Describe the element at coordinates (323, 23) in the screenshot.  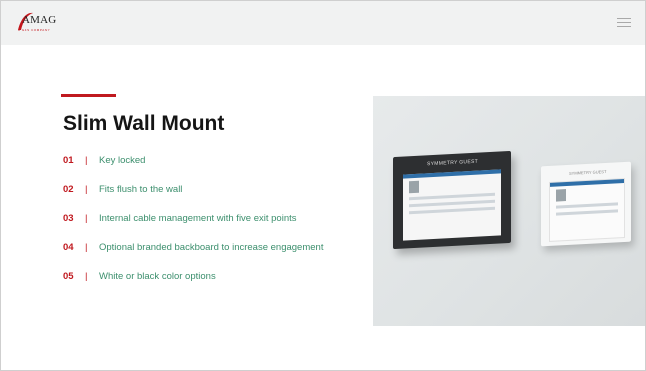
I see `header-bar: AMAG A G4S COMPANY` at that location.